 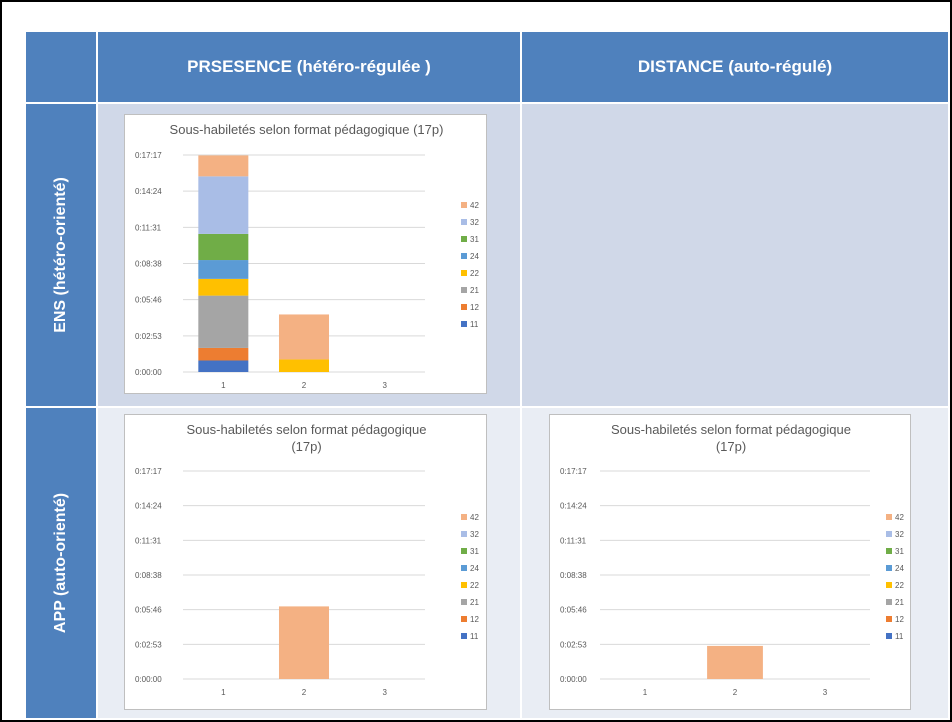 I want to click on header-distance: DISTANCE (auto-régulé), so click(x=735, y=67).